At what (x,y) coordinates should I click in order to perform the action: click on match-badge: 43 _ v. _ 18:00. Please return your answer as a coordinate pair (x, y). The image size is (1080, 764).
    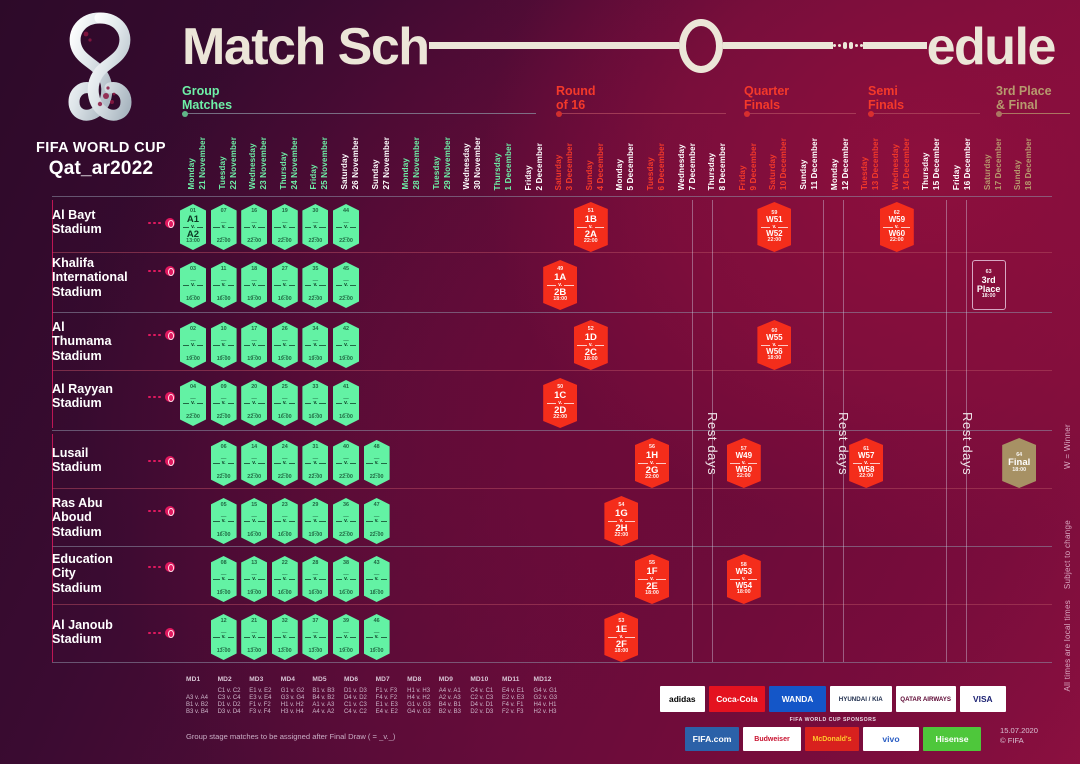
    Looking at the image, I should click on (376, 579).